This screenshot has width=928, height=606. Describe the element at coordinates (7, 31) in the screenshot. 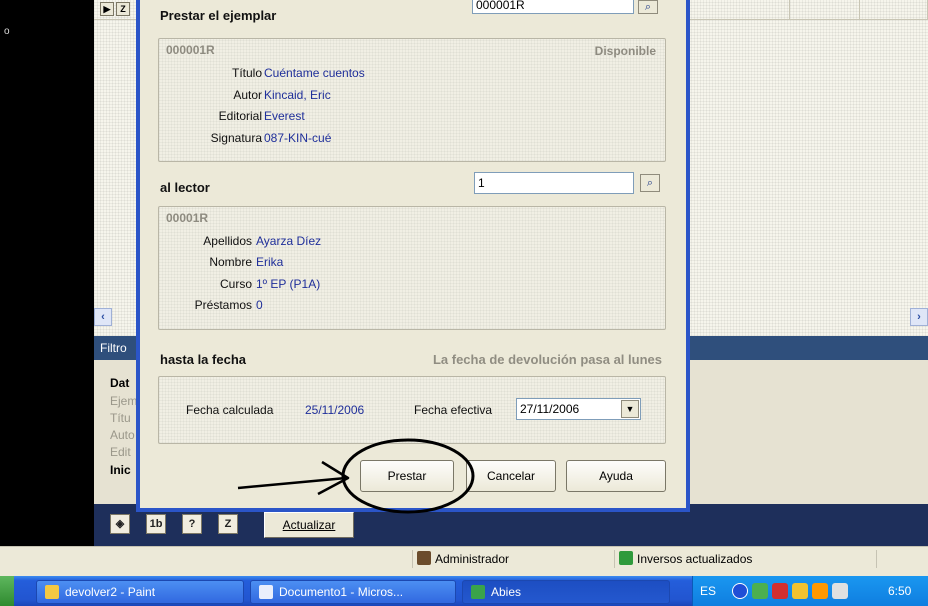

I see `left-edge-marker: o` at that location.